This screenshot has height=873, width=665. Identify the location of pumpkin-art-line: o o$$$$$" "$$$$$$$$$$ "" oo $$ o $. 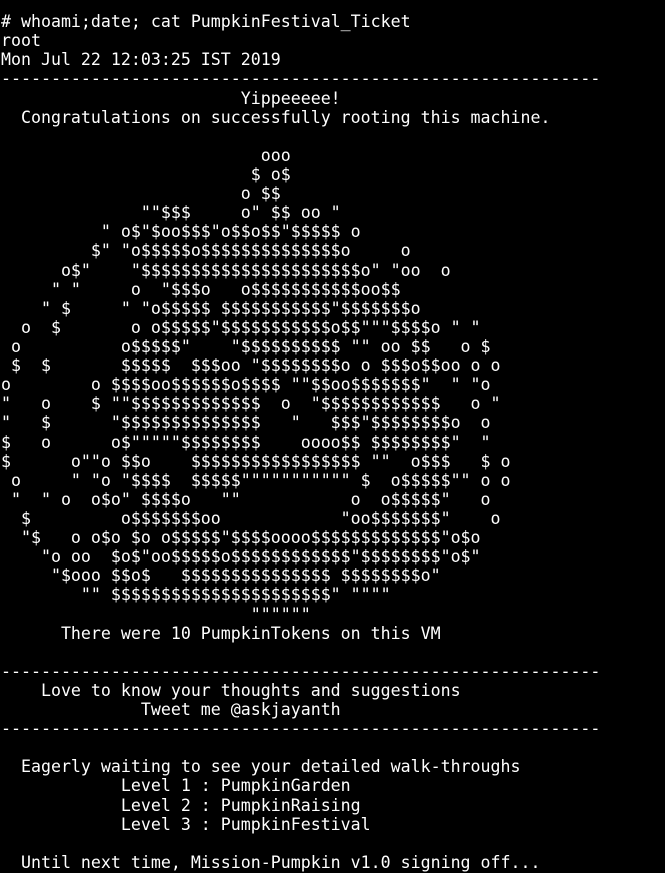
(246, 346).